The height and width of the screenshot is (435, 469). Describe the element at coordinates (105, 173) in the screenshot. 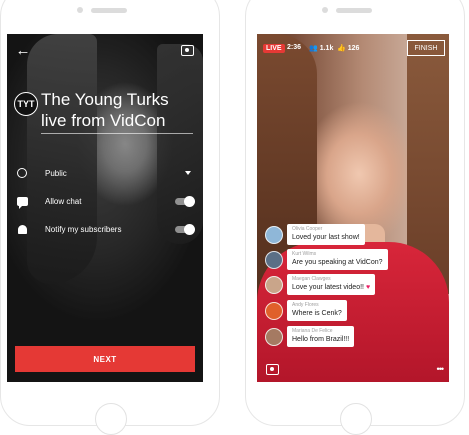

I see `privacy-row: Public` at that location.